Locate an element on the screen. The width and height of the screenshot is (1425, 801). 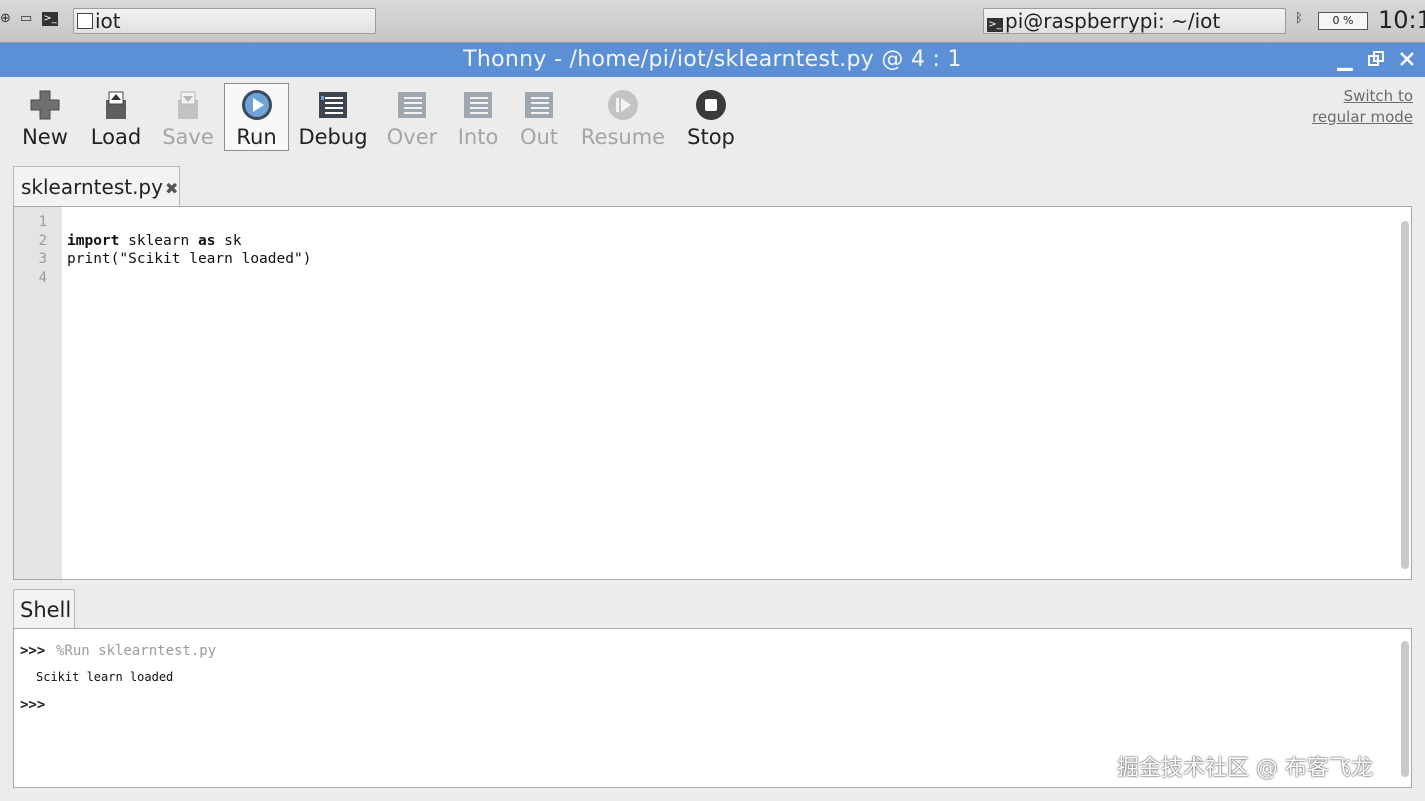
folder-window-icon is located at coordinates (85, 21).